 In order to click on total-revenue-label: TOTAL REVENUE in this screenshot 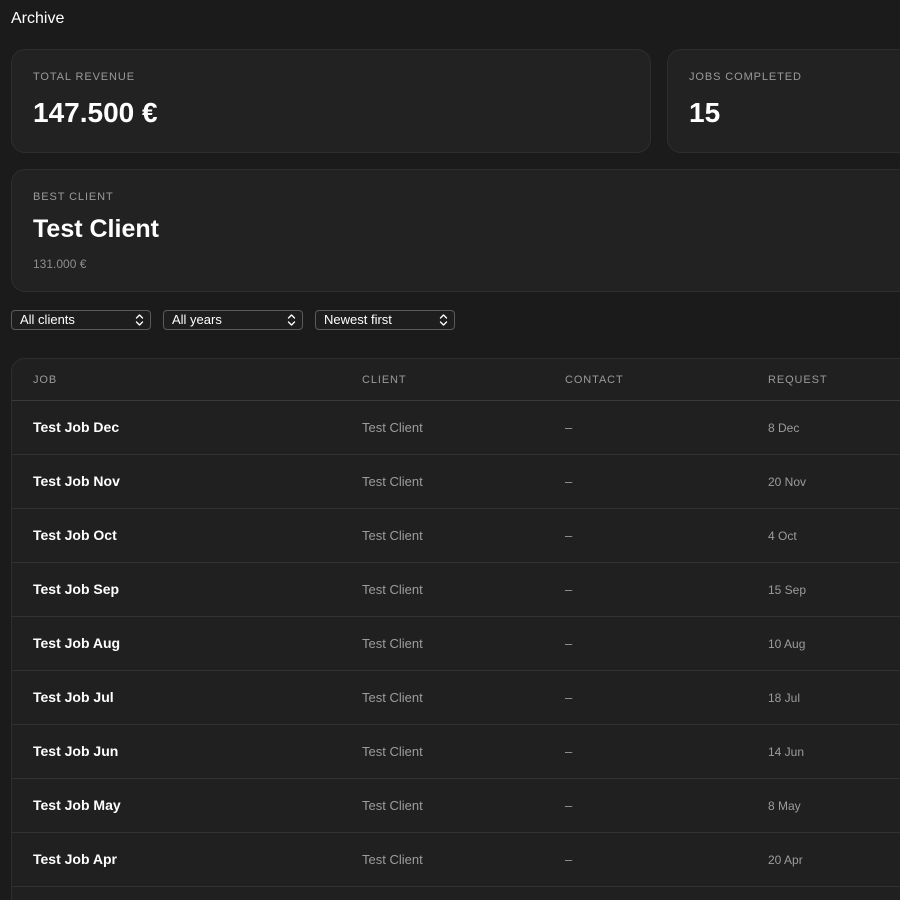, I will do `click(84, 77)`.